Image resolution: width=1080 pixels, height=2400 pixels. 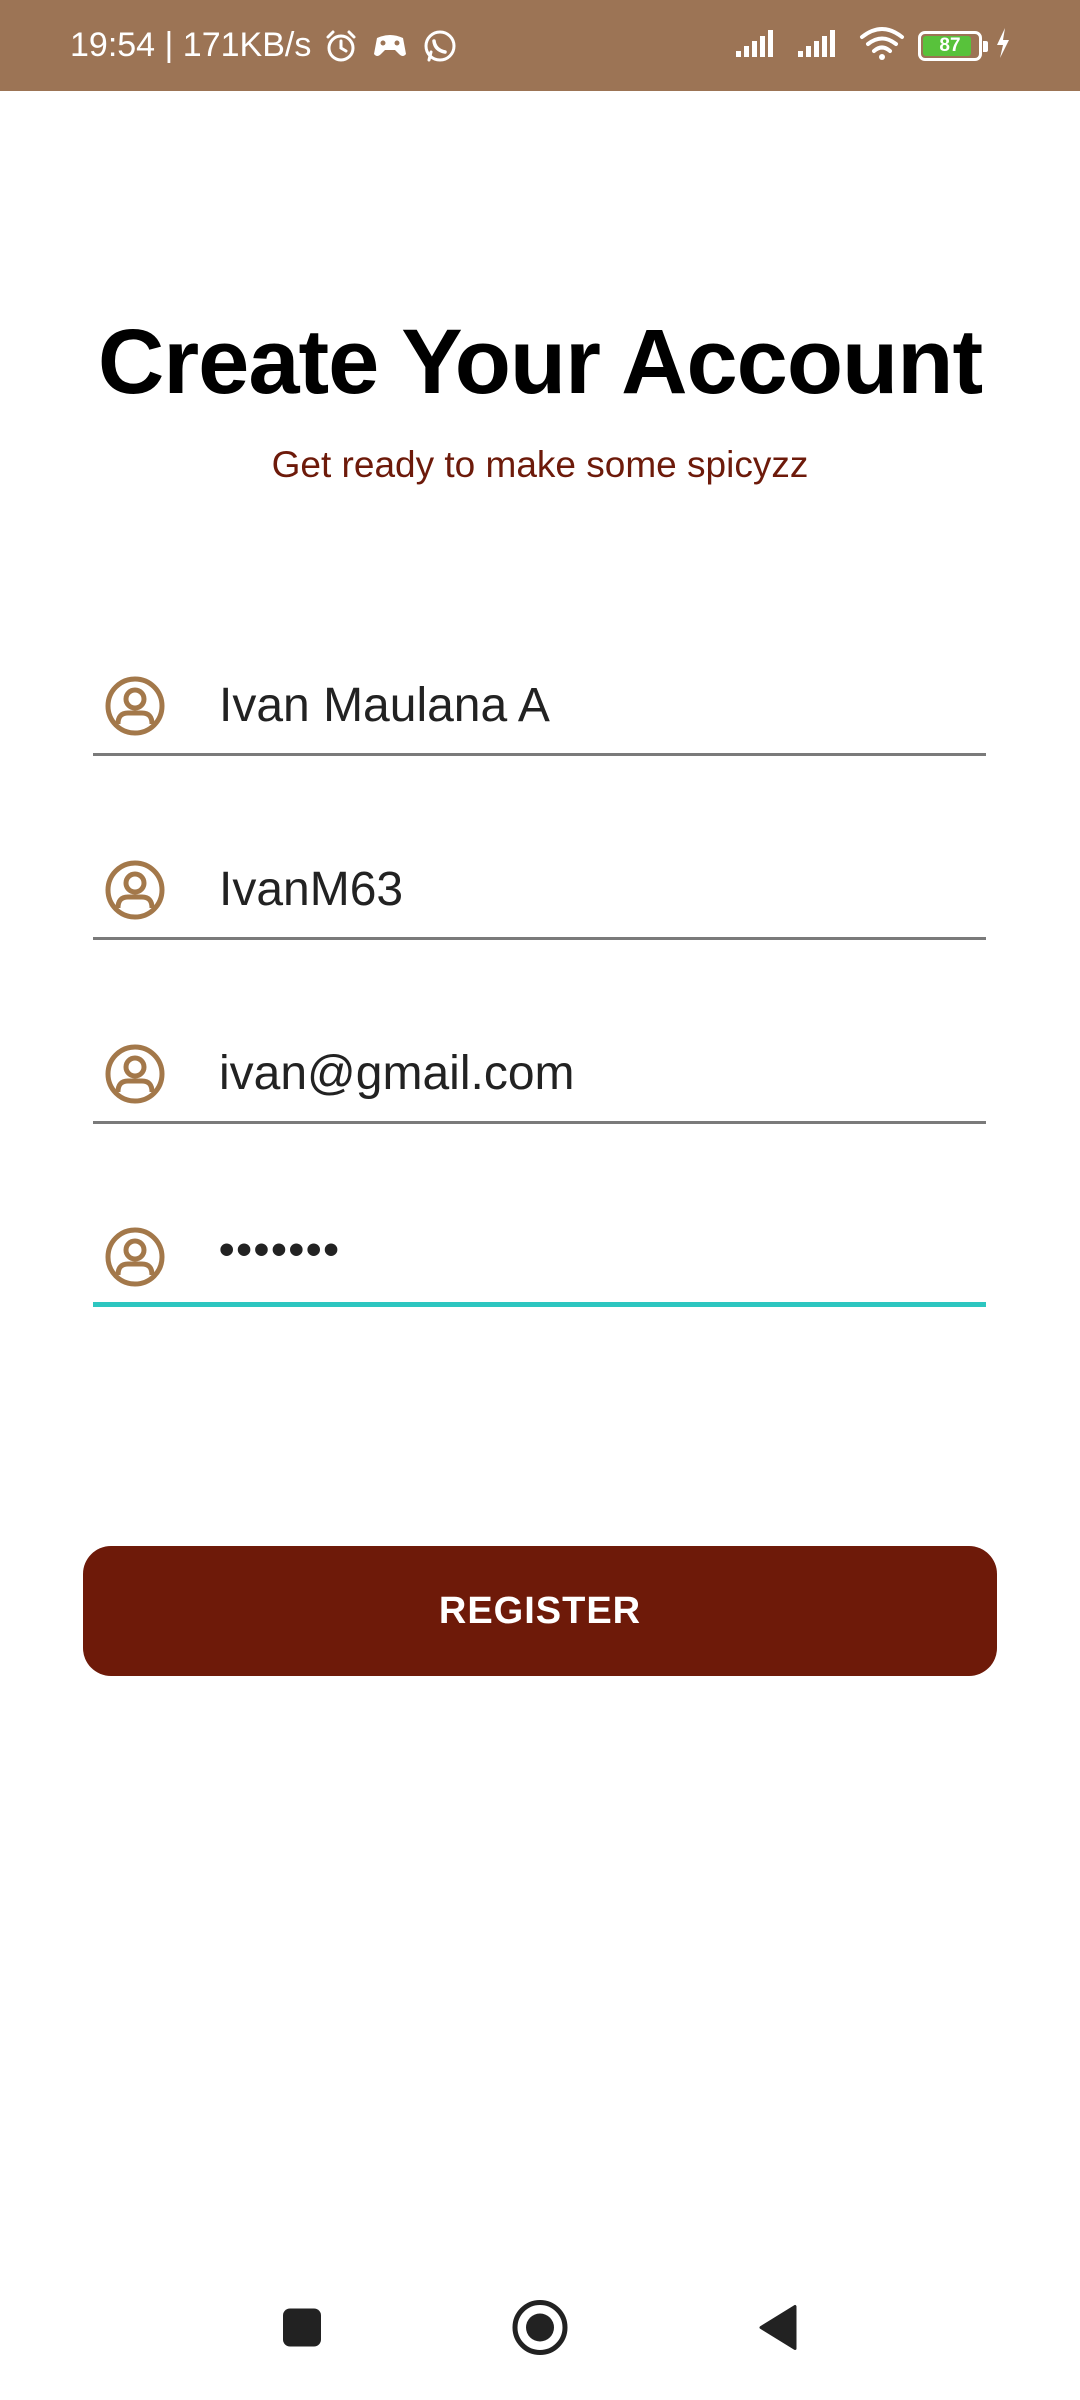 I want to click on page-subtitle: Get ready to make some spicyzz, so click(x=540, y=464).